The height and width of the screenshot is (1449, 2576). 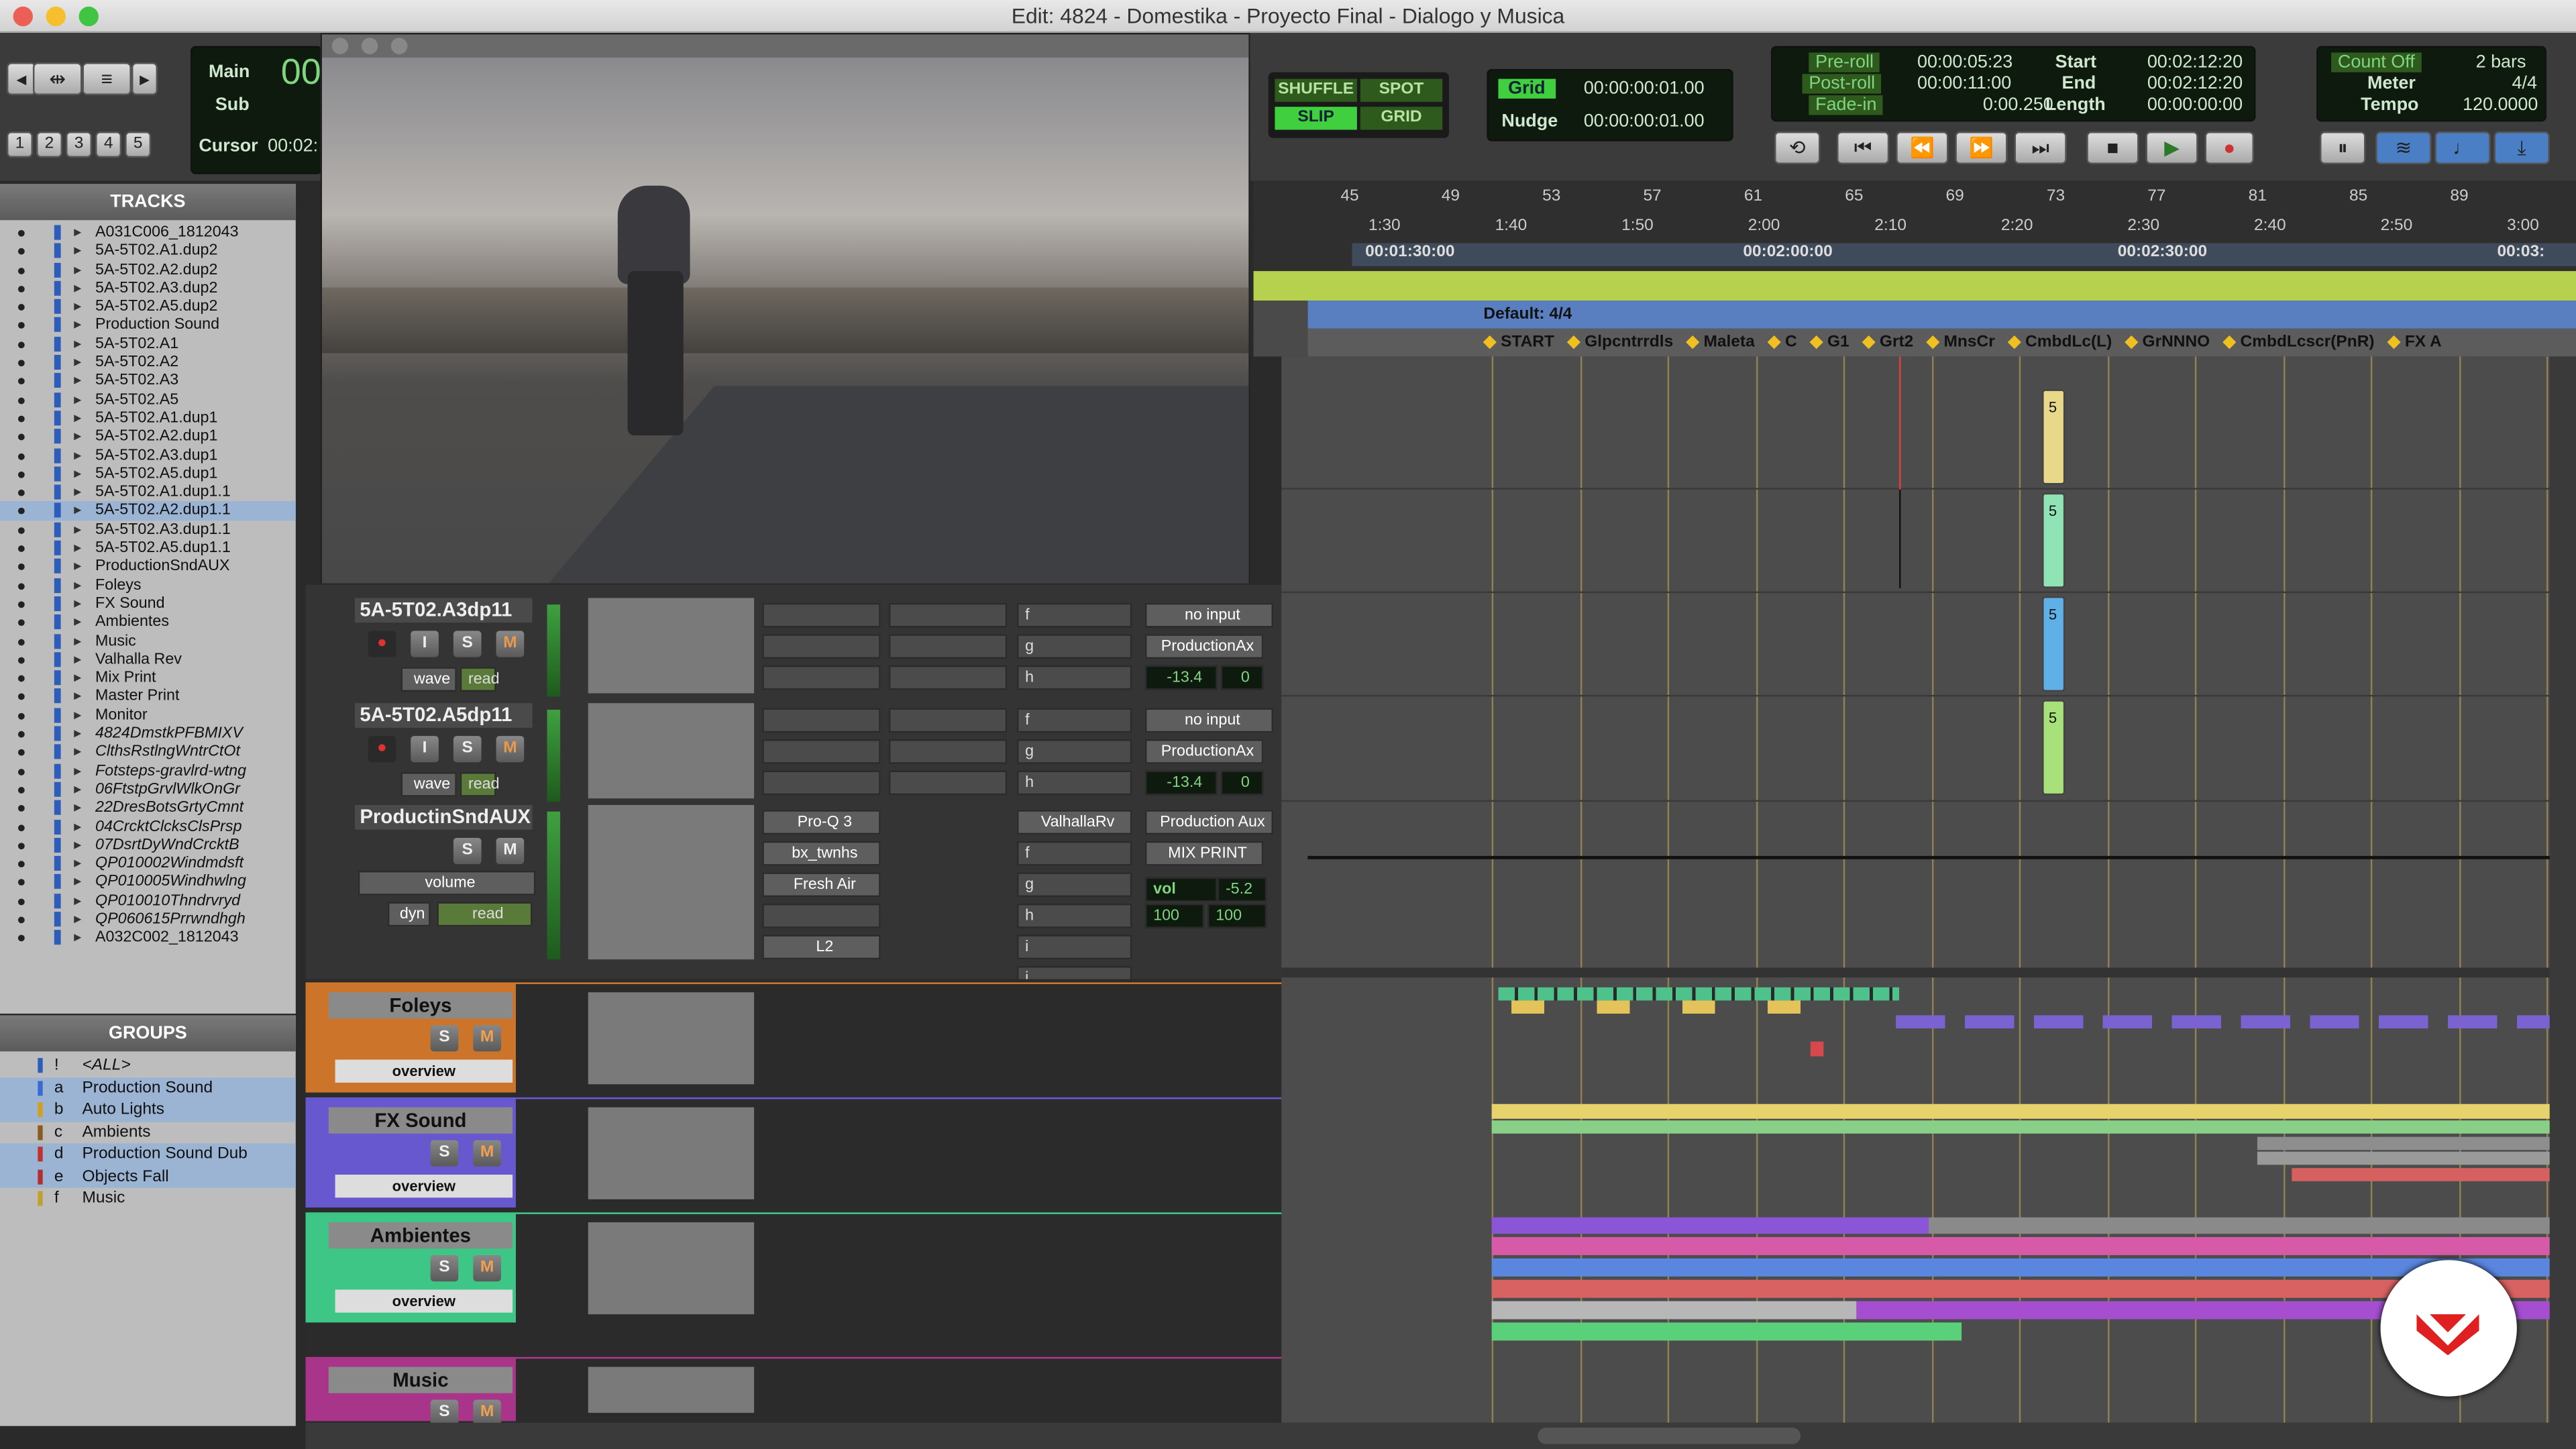 What do you see at coordinates (2562, 889) in the screenshot?
I see `vertical-scrollbar` at bounding box center [2562, 889].